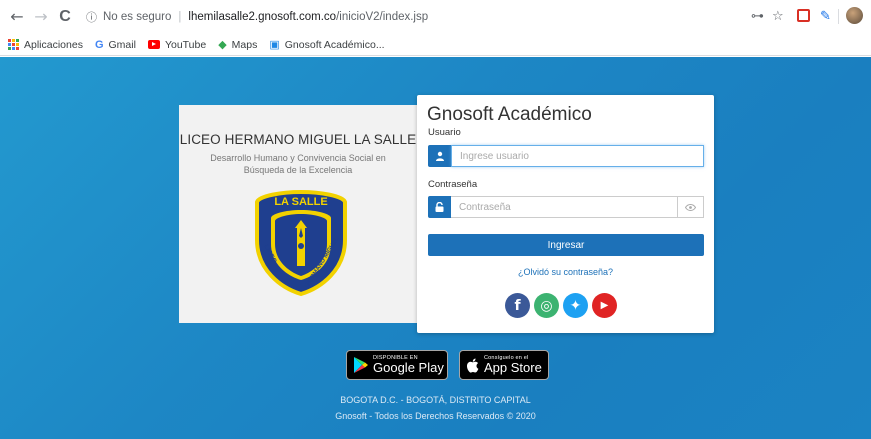 The image size is (871, 439). Describe the element at coordinates (561, 305) in the screenshot. I see `social-links: f ◎ ✦ ▶` at that location.